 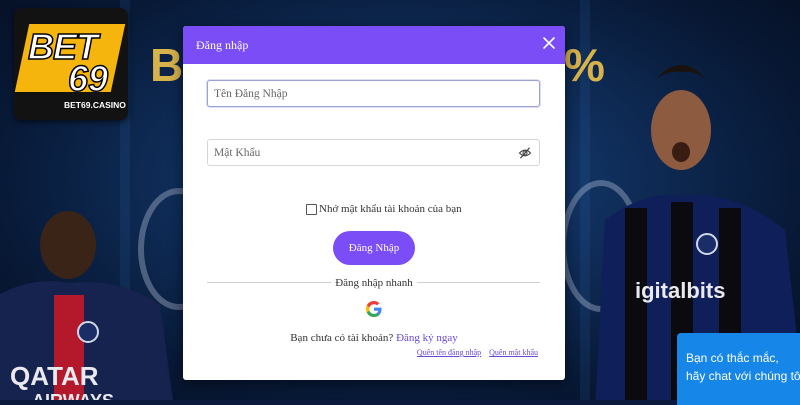 What do you see at coordinates (356, 93) in the screenshot?
I see `username-input` at bounding box center [356, 93].